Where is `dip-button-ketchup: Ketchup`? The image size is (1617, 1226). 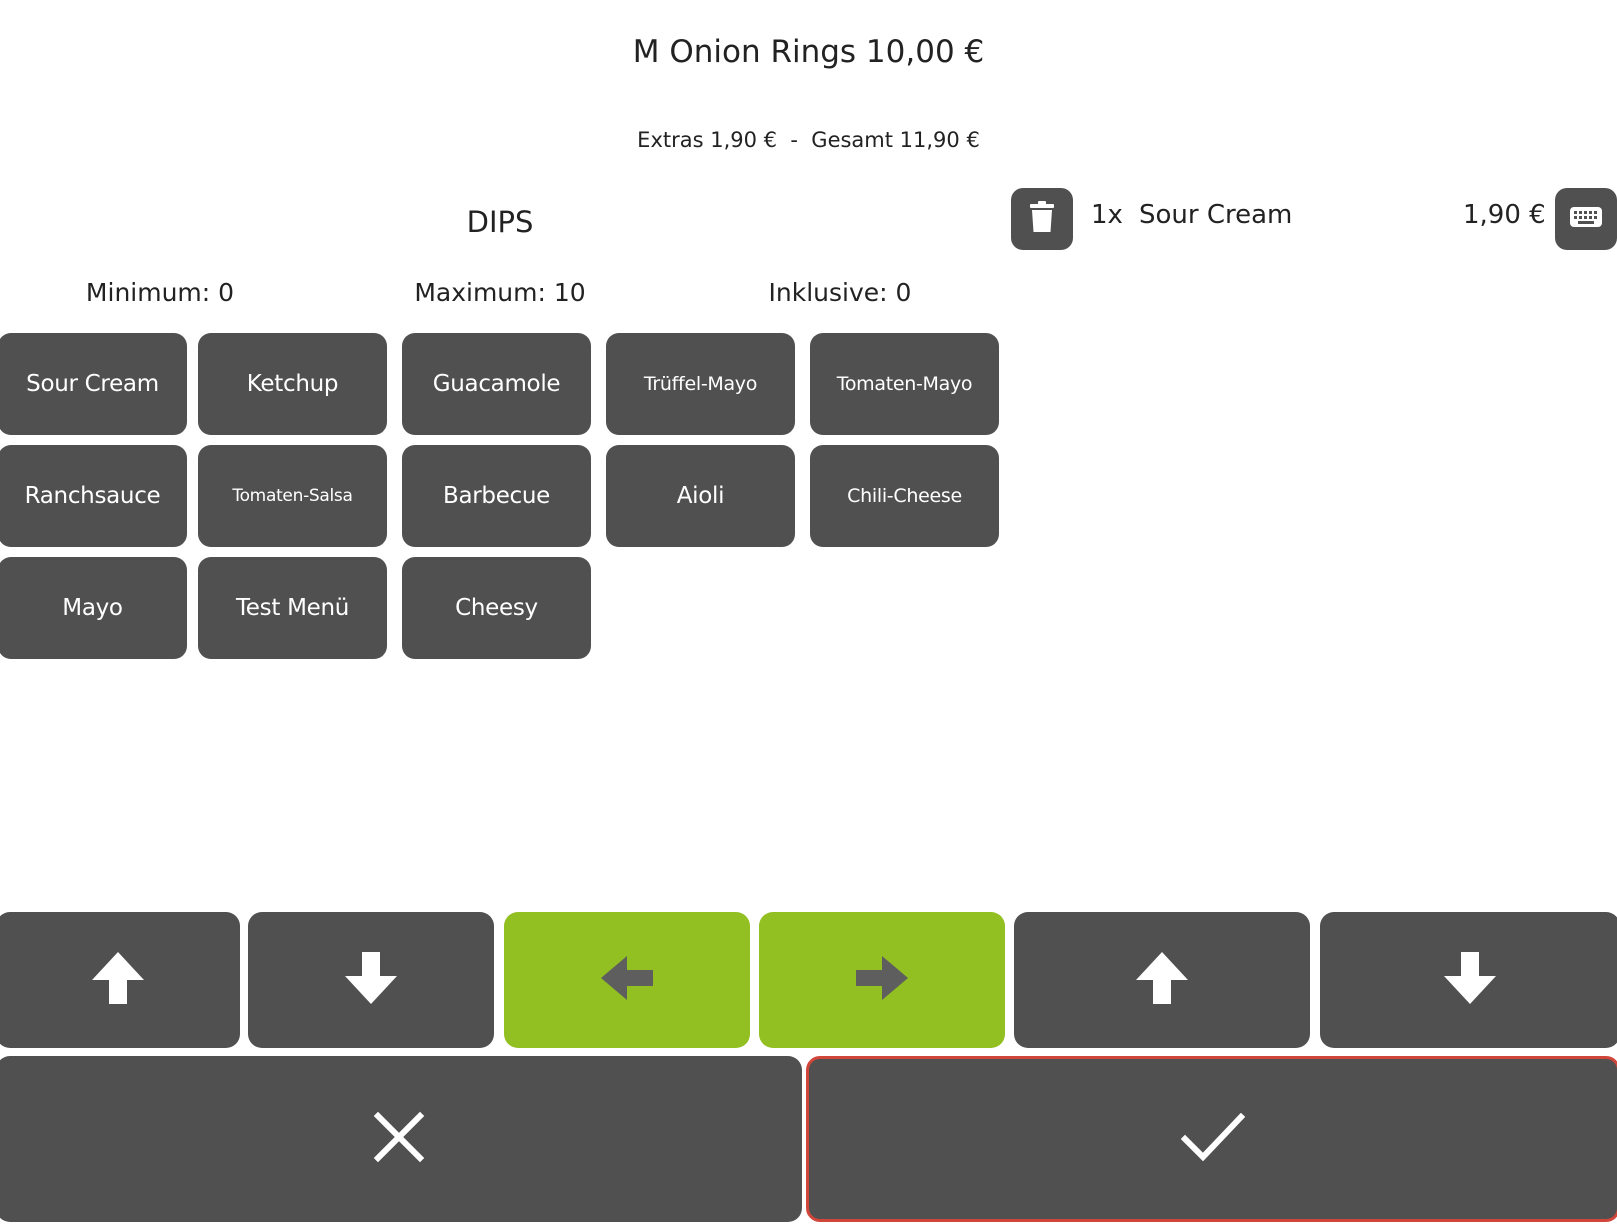 dip-button-ketchup: Ketchup is located at coordinates (292, 384).